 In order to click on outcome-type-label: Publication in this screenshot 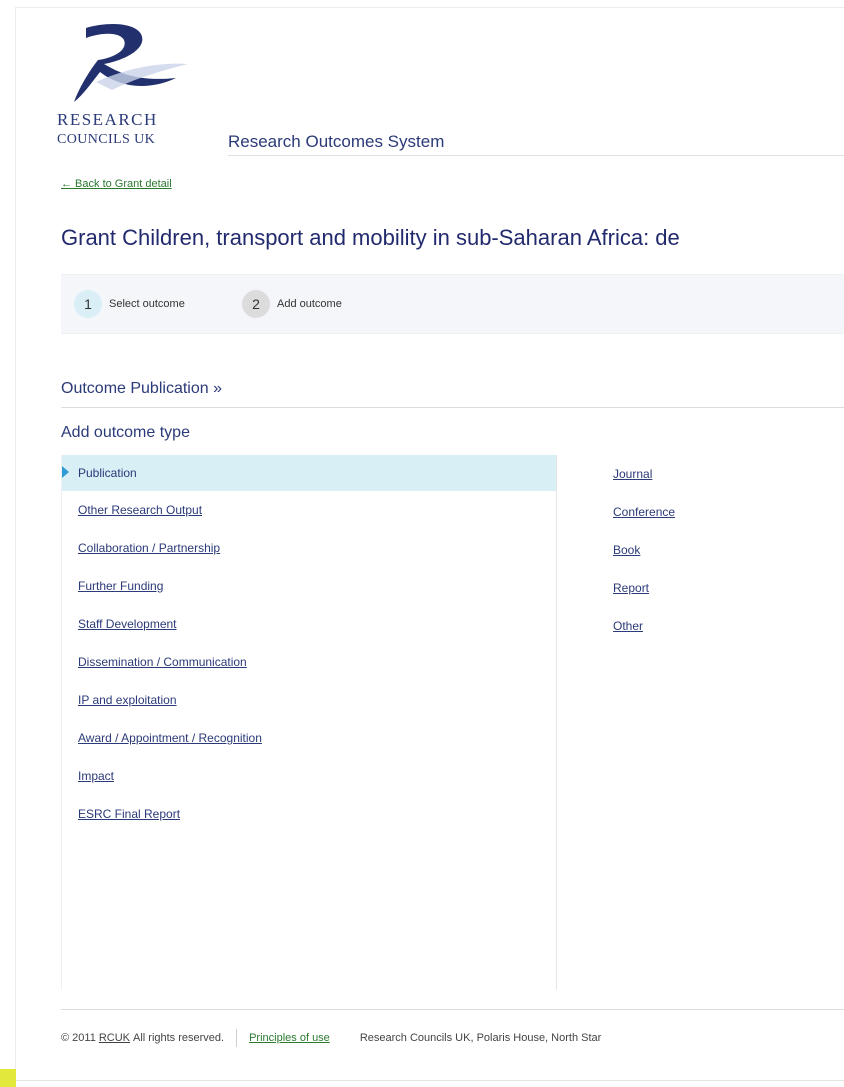, I will do `click(107, 473)`.